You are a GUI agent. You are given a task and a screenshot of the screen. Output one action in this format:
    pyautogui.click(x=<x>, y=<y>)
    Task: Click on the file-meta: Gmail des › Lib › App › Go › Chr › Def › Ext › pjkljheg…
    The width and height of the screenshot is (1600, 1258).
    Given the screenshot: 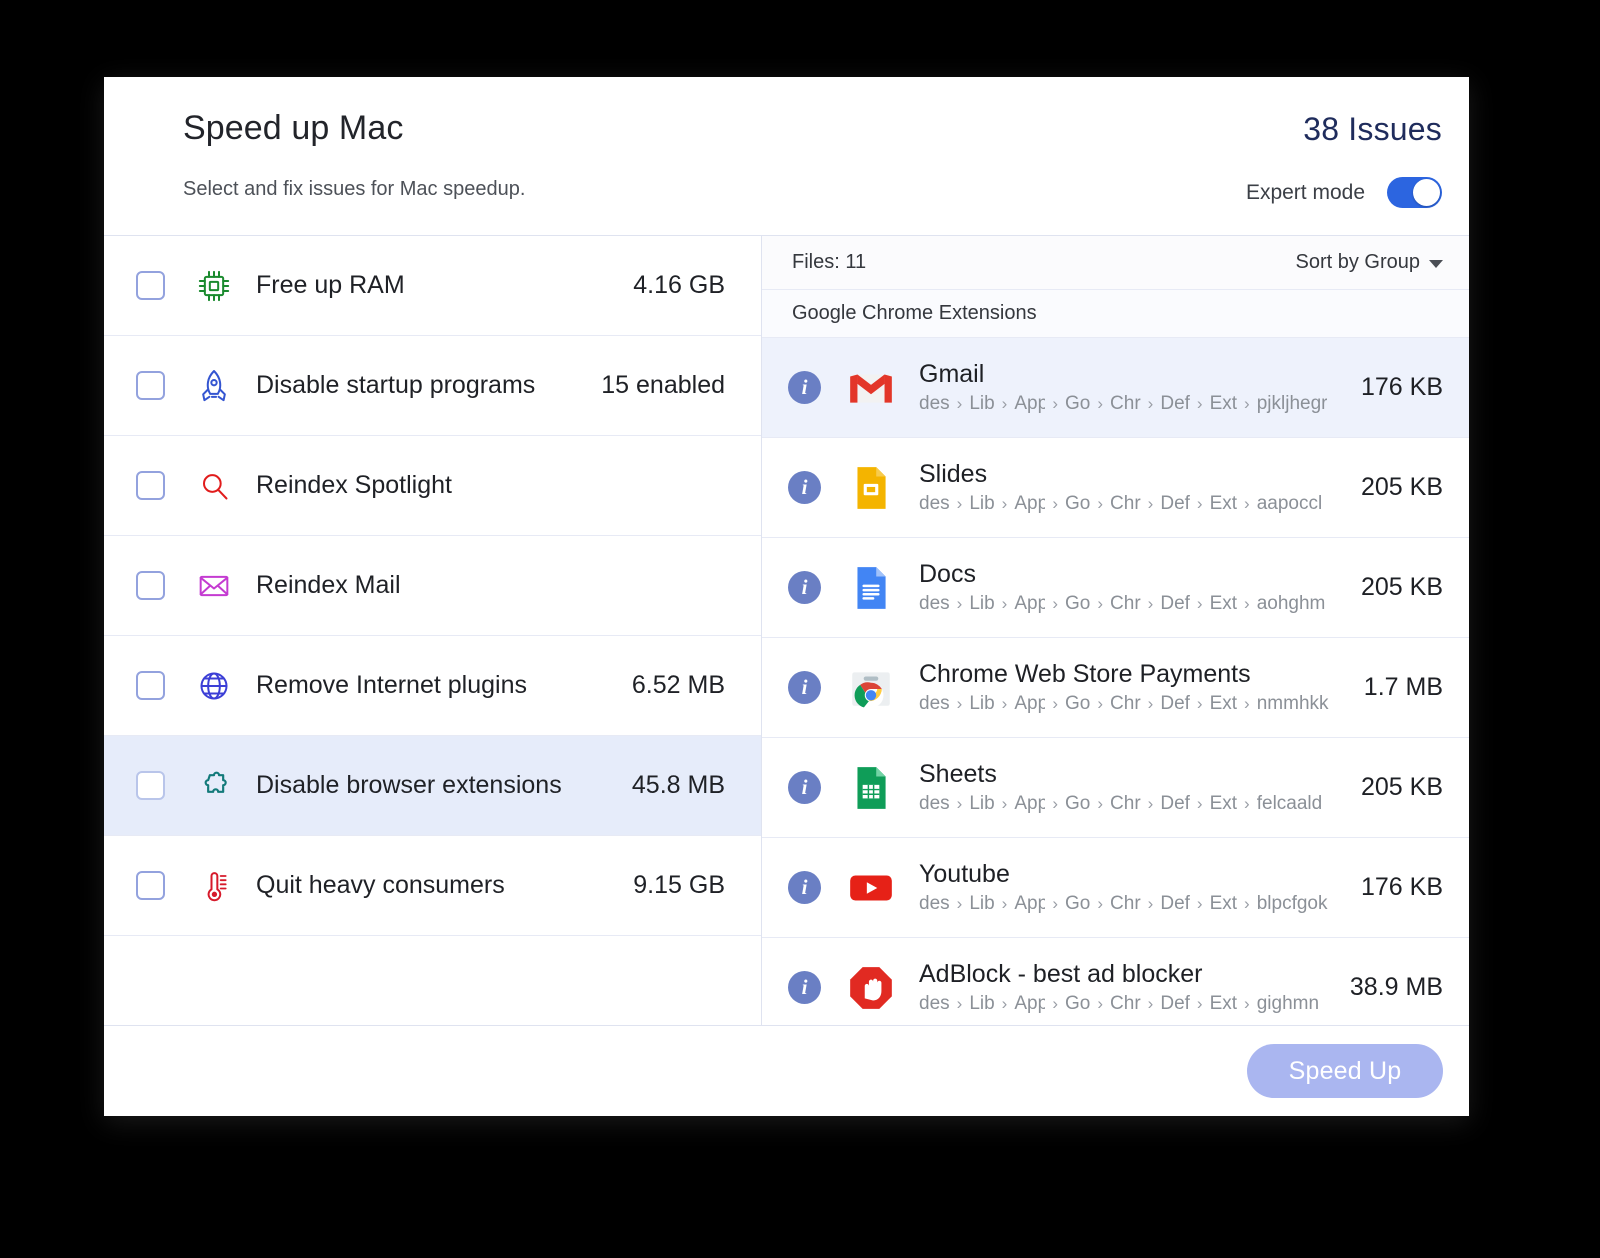 What is the action you would take?
    pyautogui.click(x=1131, y=388)
    